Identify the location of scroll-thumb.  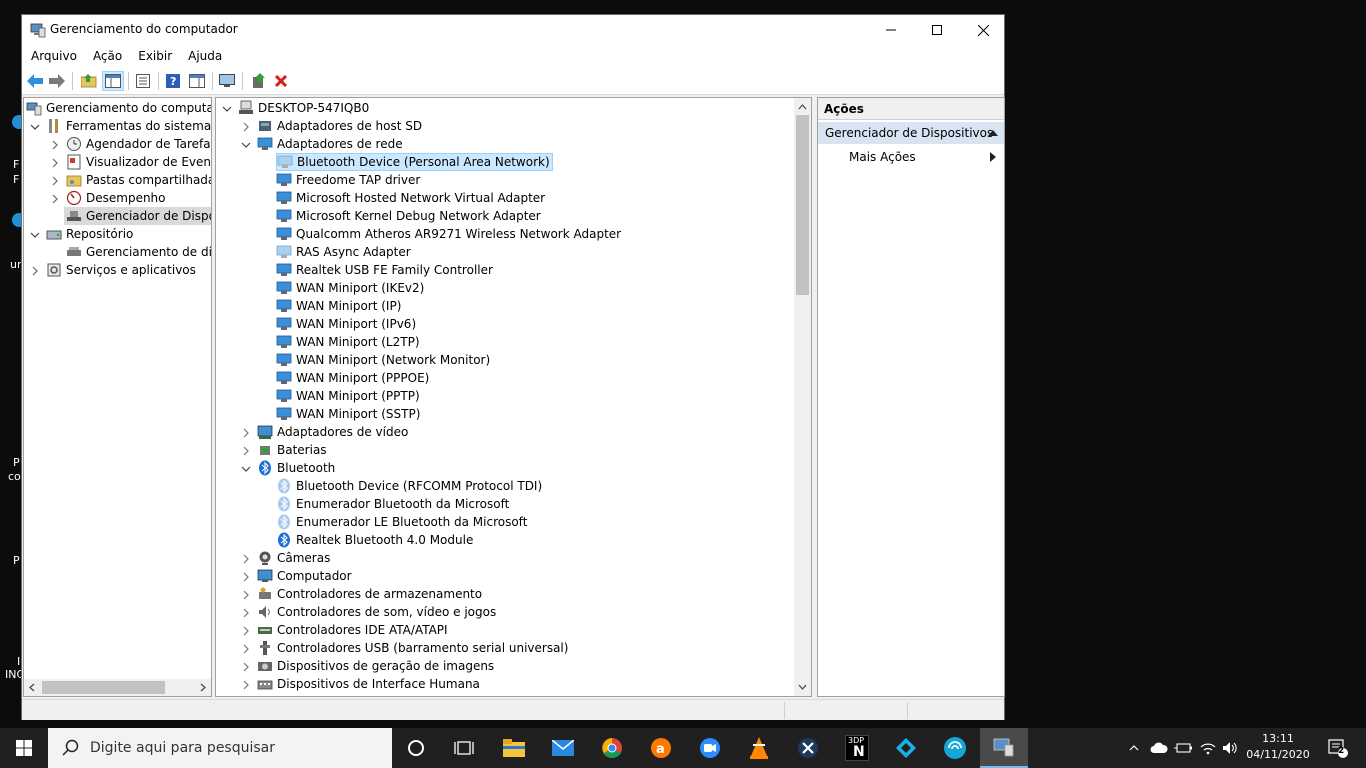
(103, 687).